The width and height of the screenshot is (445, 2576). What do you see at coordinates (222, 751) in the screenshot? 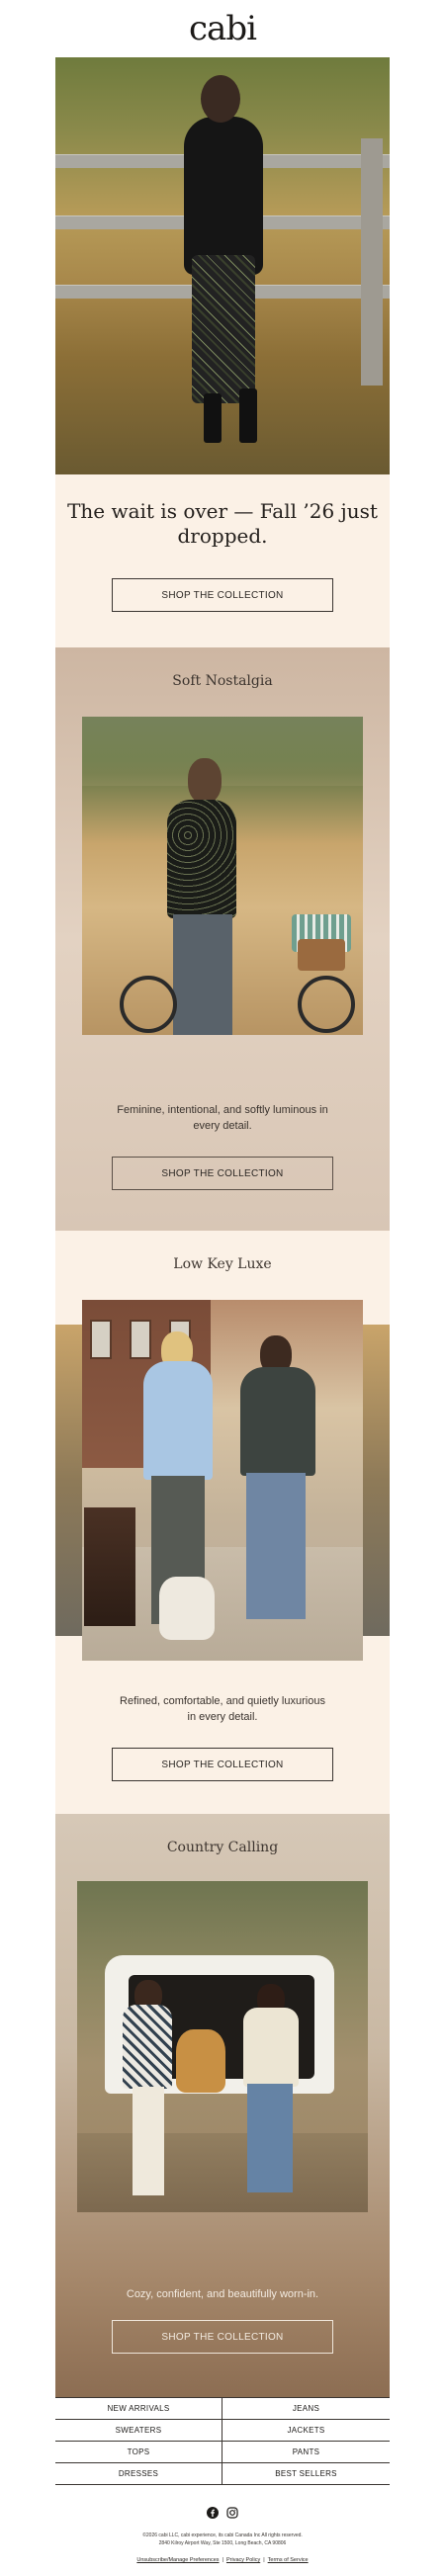
I see `background-trees` at bounding box center [222, 751].